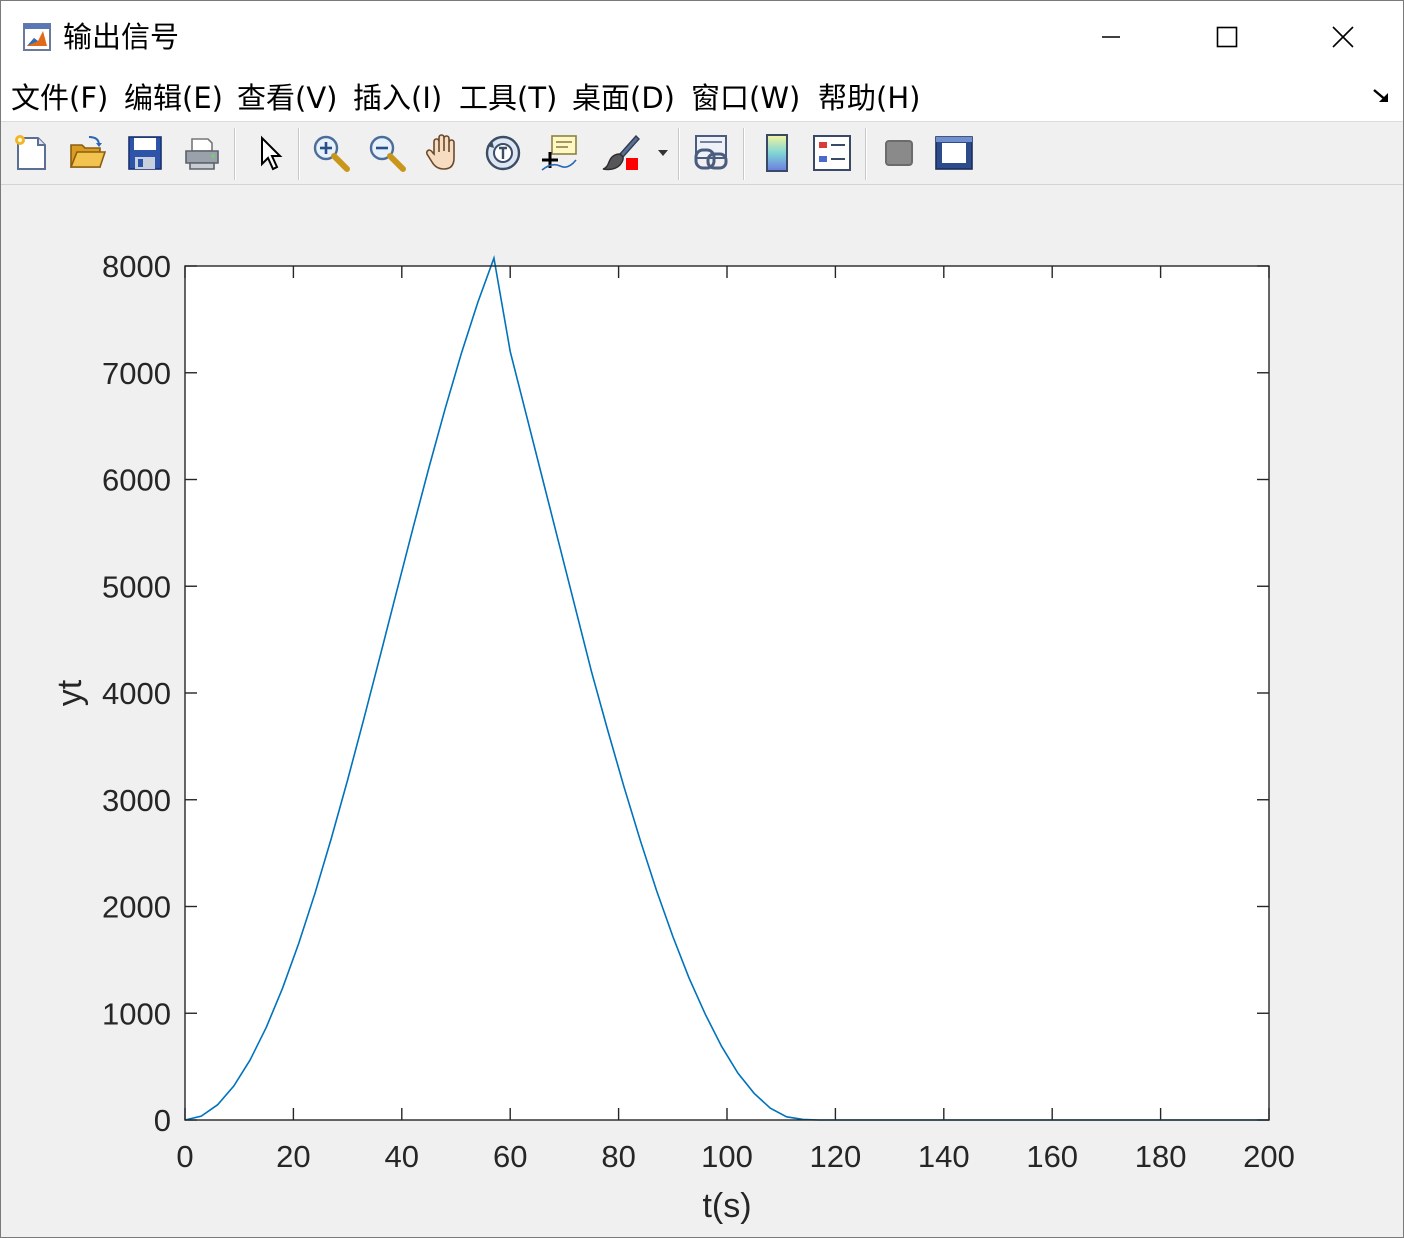  What do you see at coordinates (162, 1120) in the screenshot?
I see `y-tick-label: 0` at bounding box center [162, 1120].